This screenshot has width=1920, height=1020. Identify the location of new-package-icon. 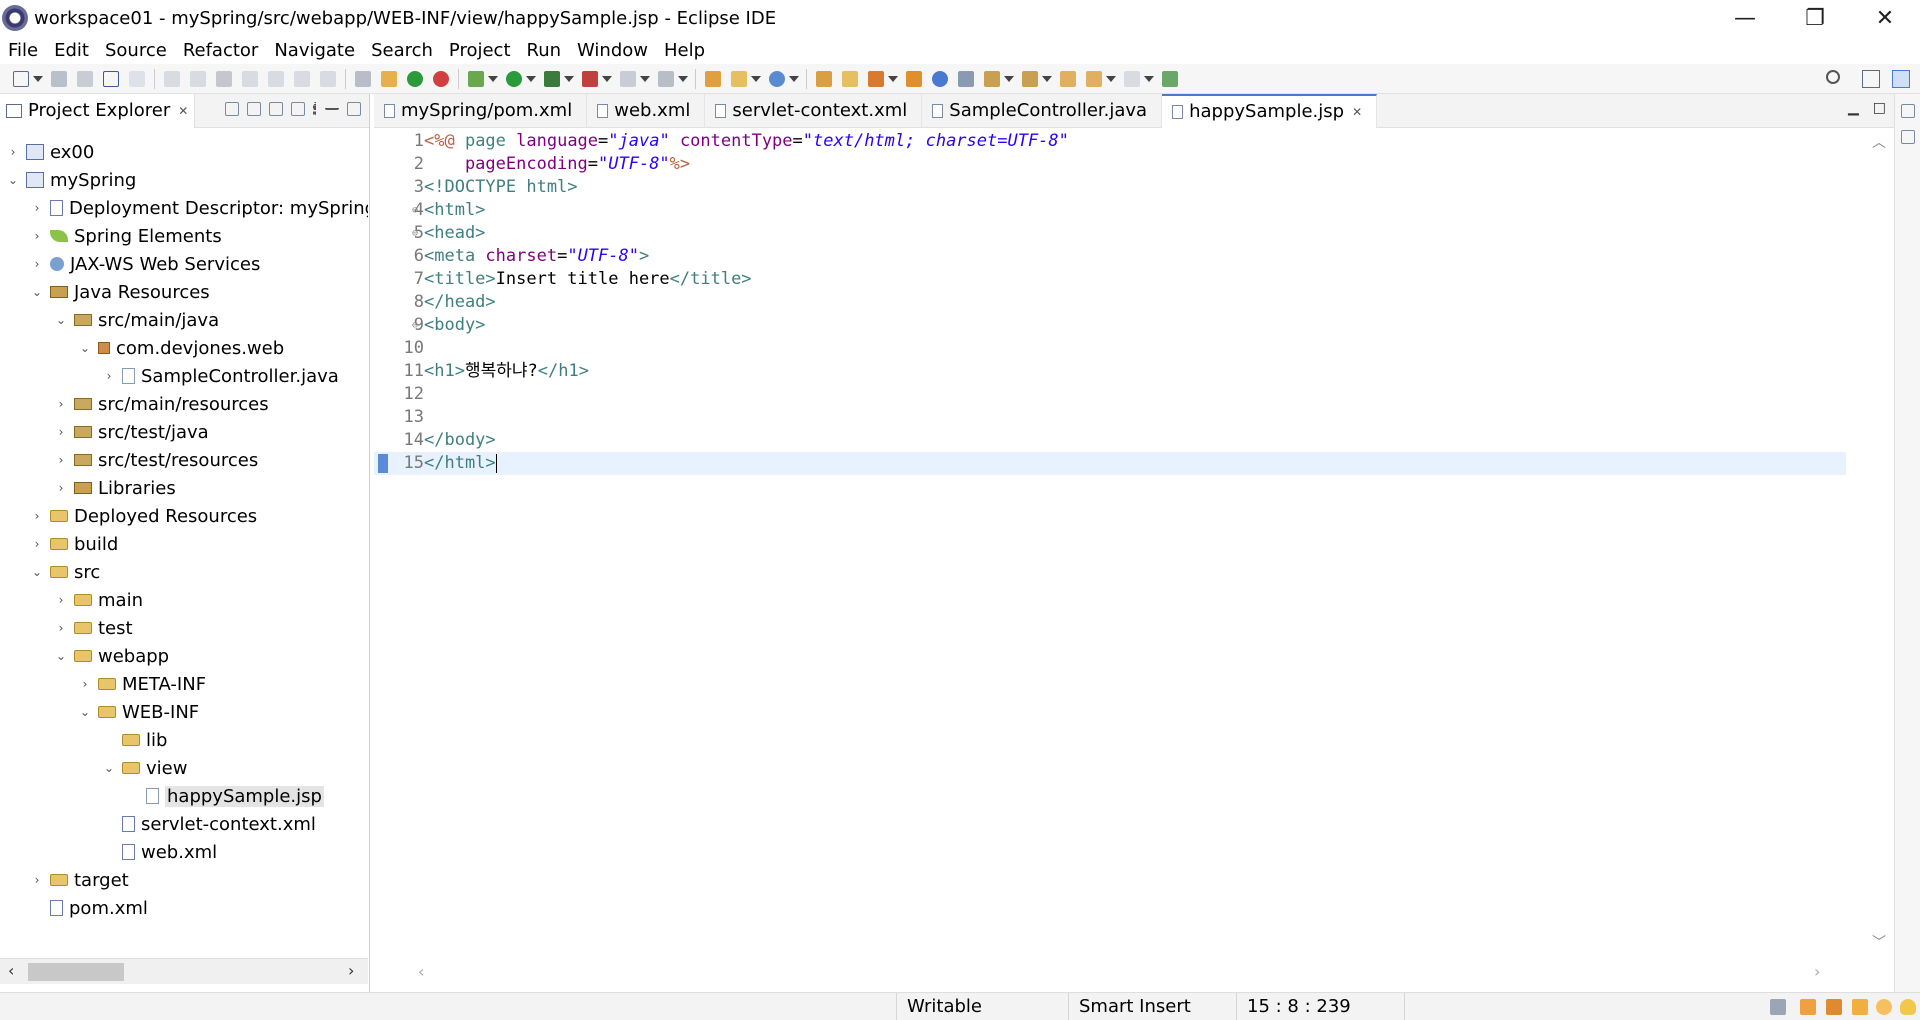
(739, 78).